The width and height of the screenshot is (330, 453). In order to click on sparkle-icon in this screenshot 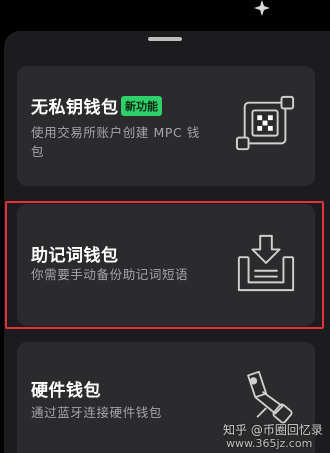, I will do `click(262, 8)`.